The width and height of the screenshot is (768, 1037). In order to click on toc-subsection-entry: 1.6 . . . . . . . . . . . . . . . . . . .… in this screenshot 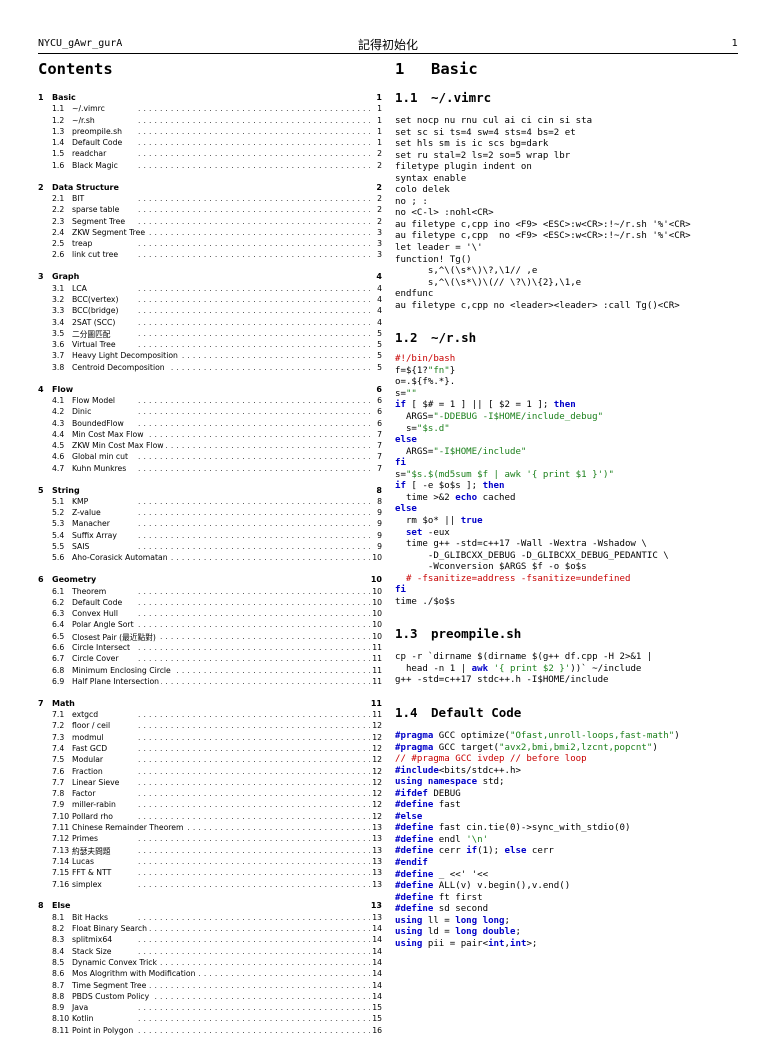, I will do `click(211, 166)`.